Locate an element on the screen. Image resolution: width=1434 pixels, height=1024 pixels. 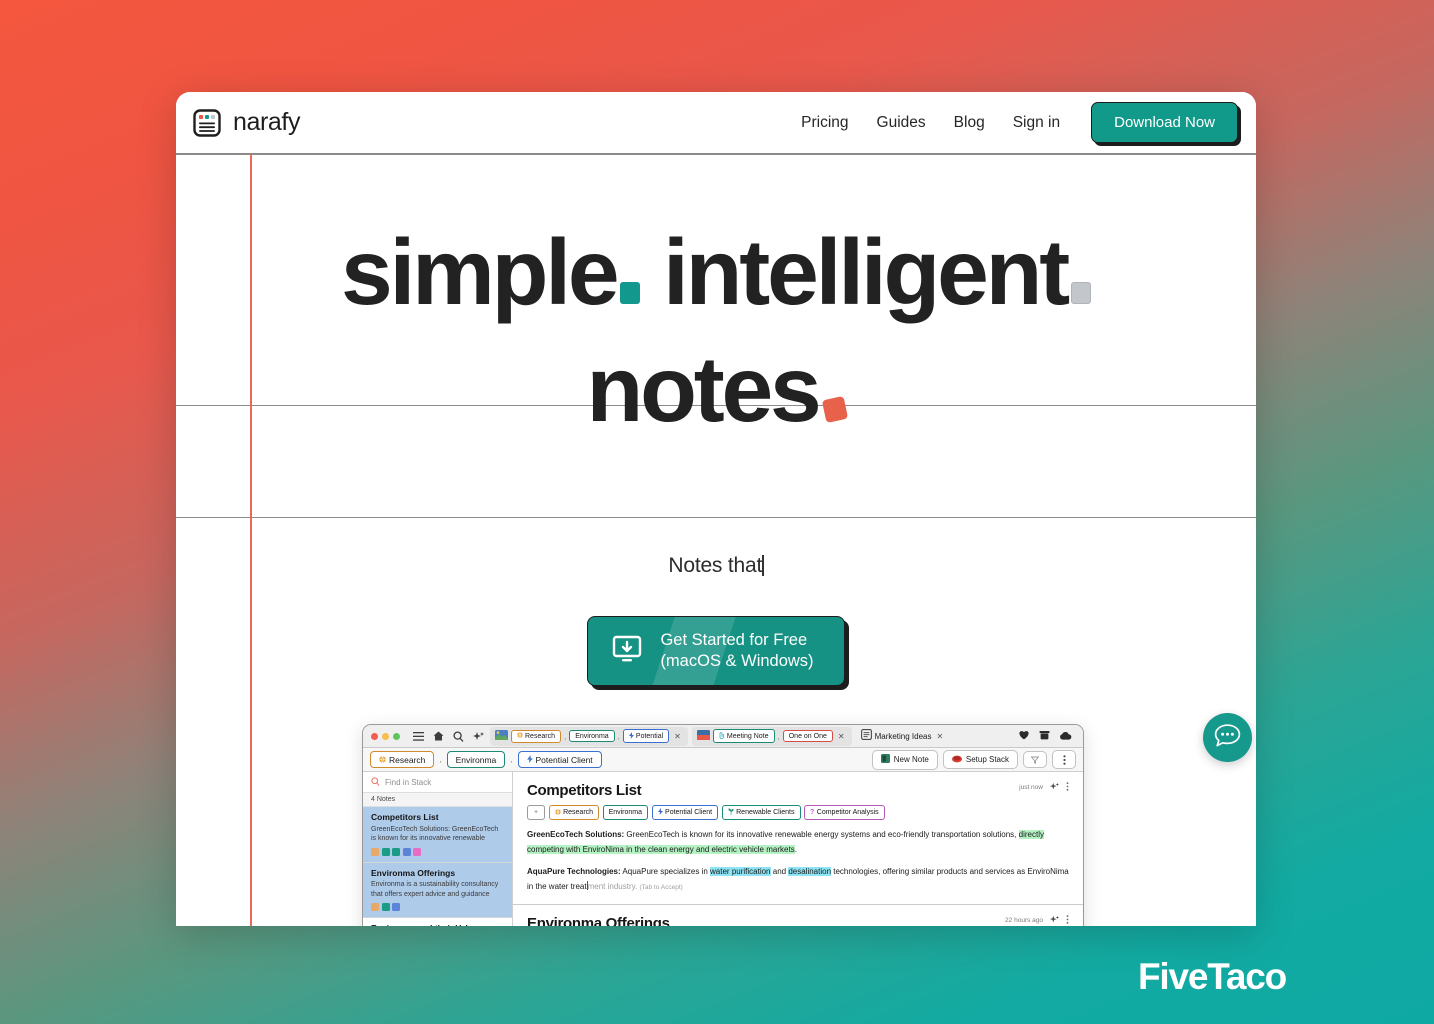
cta-line-1: Get Started for Free is located at coordinates (734, 640).